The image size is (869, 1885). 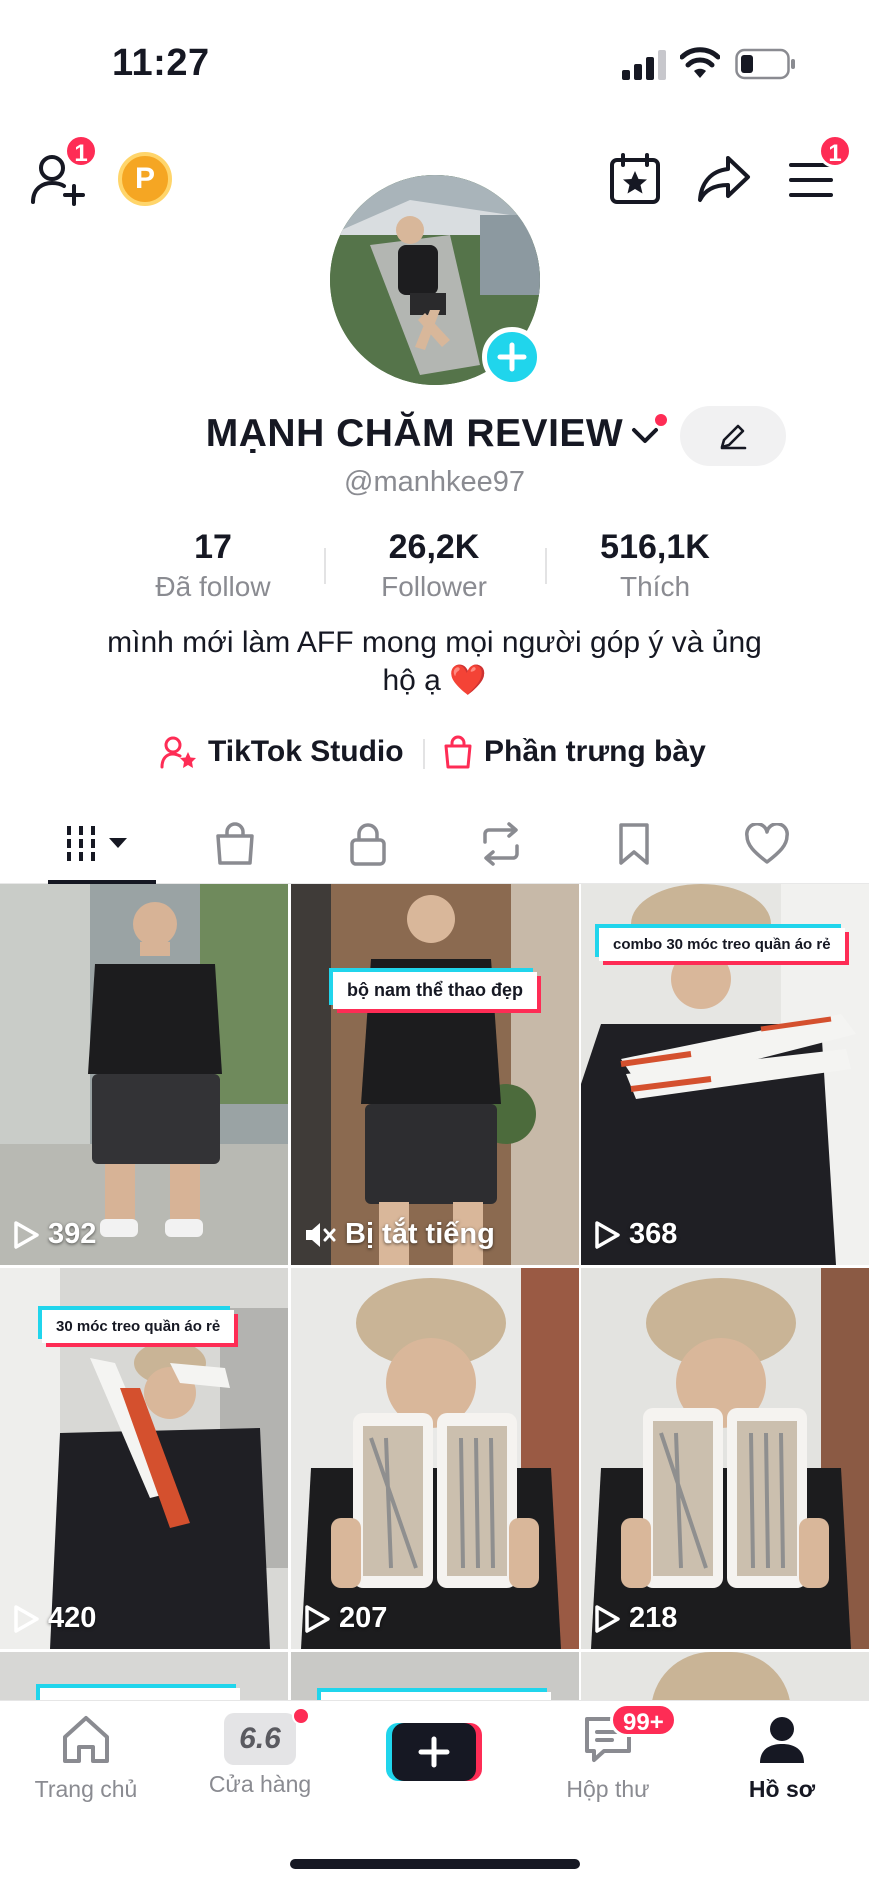 What do you see at coordinates (434, 1792) in the screenshot?
I see `bottom-navigation: Trang chủ 6.6 Cửa hàng 99+ Hộp thư Hồ sơ` at bounding box center [434, 1792].